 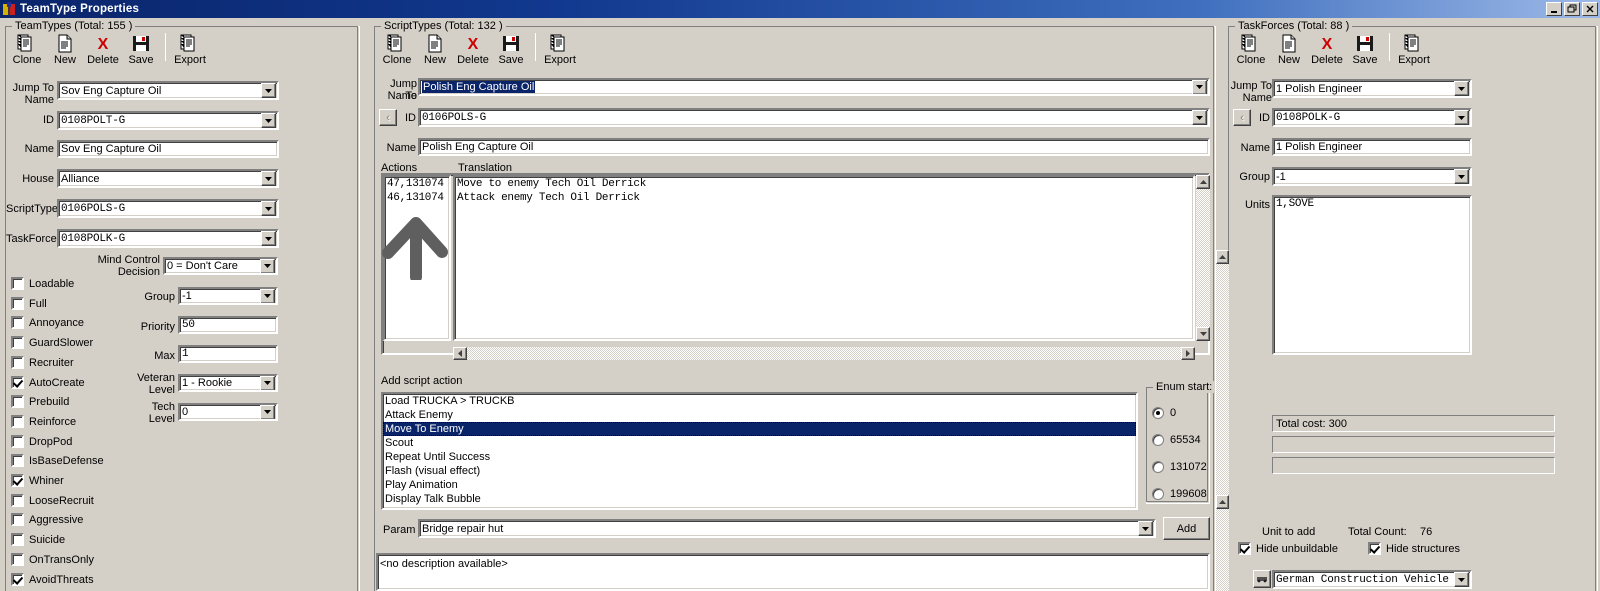 What do you see at coordinates (57, 460) in the screenshot?
I see `teamtype-flag-isbasedefense: IsBaseDefense` at bounding box center [57, 460].